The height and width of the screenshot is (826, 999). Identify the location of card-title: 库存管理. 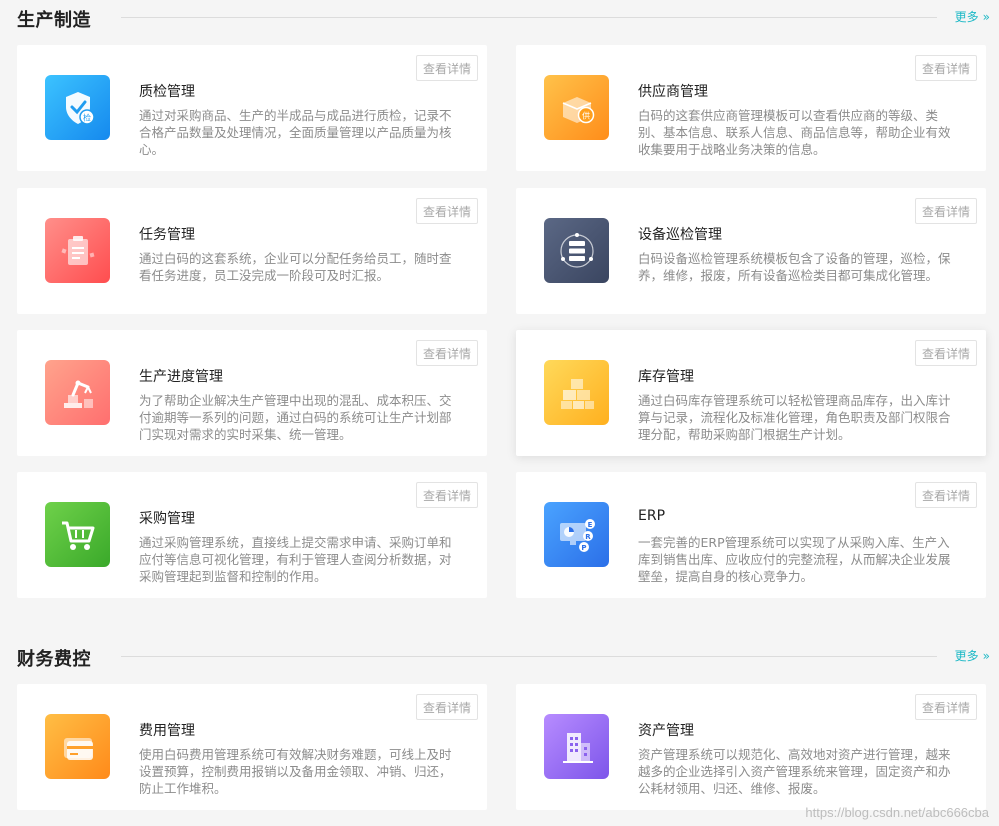
(666, 377).